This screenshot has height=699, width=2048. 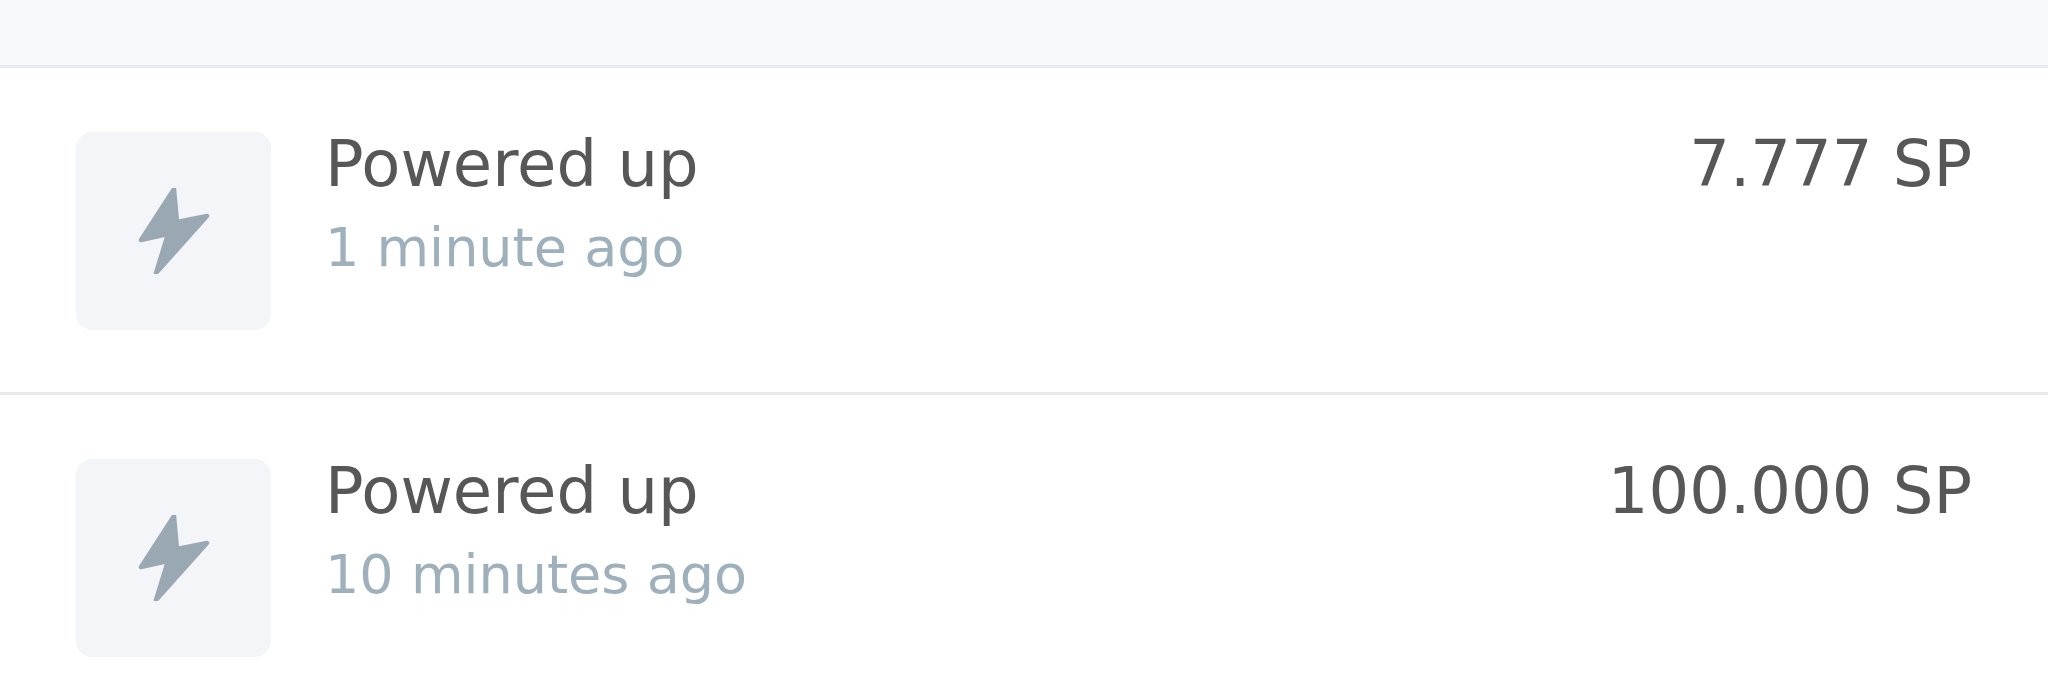 I want to click on amount: 7.777 SP, so click(x=1830, y=165).